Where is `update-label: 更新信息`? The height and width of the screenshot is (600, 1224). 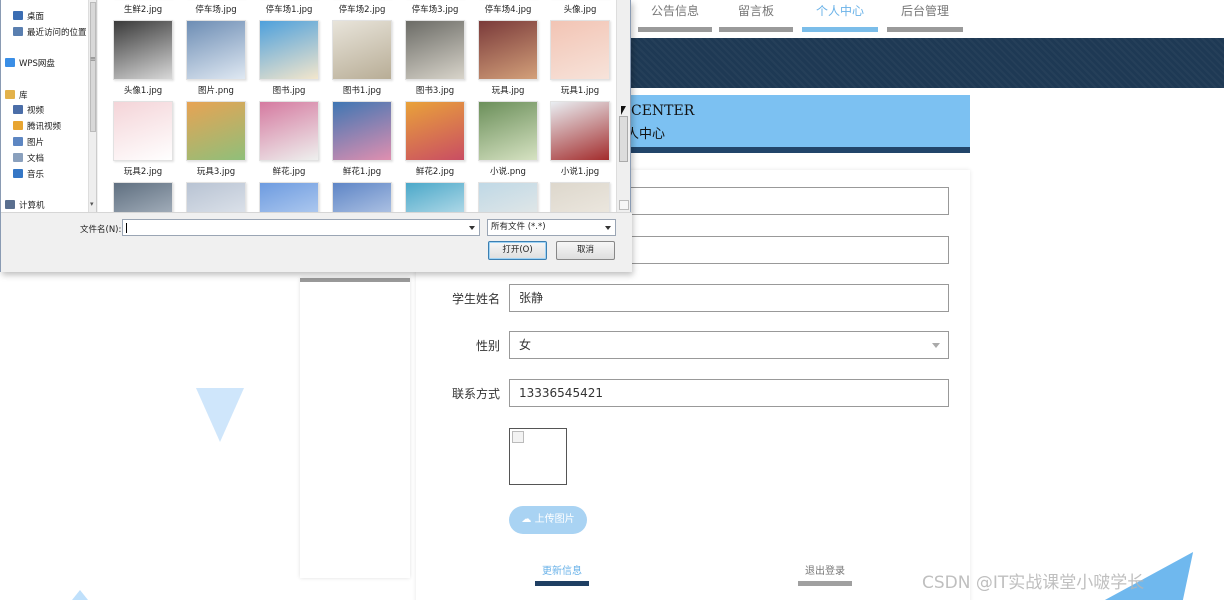
update-label: 更新信息 is located at coordinates (562, 571).